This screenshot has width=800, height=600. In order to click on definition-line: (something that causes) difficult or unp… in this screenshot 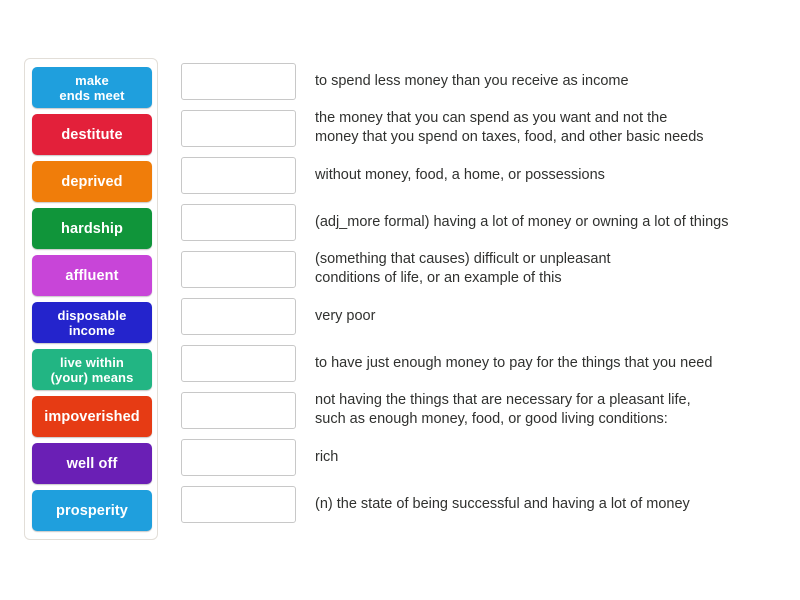, I will do `click(463, 259)`.